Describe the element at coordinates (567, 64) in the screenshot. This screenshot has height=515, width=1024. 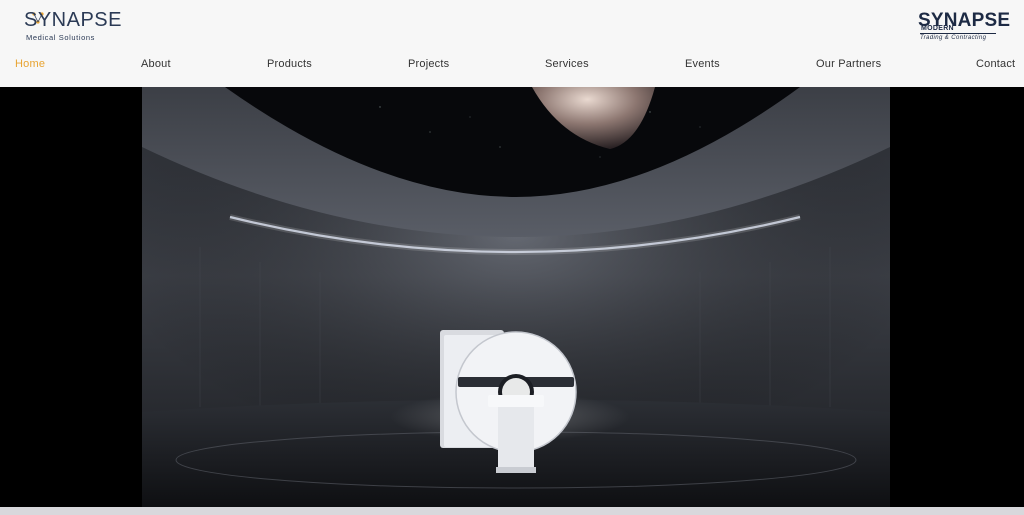
I see `nav-services: Services` at that location.